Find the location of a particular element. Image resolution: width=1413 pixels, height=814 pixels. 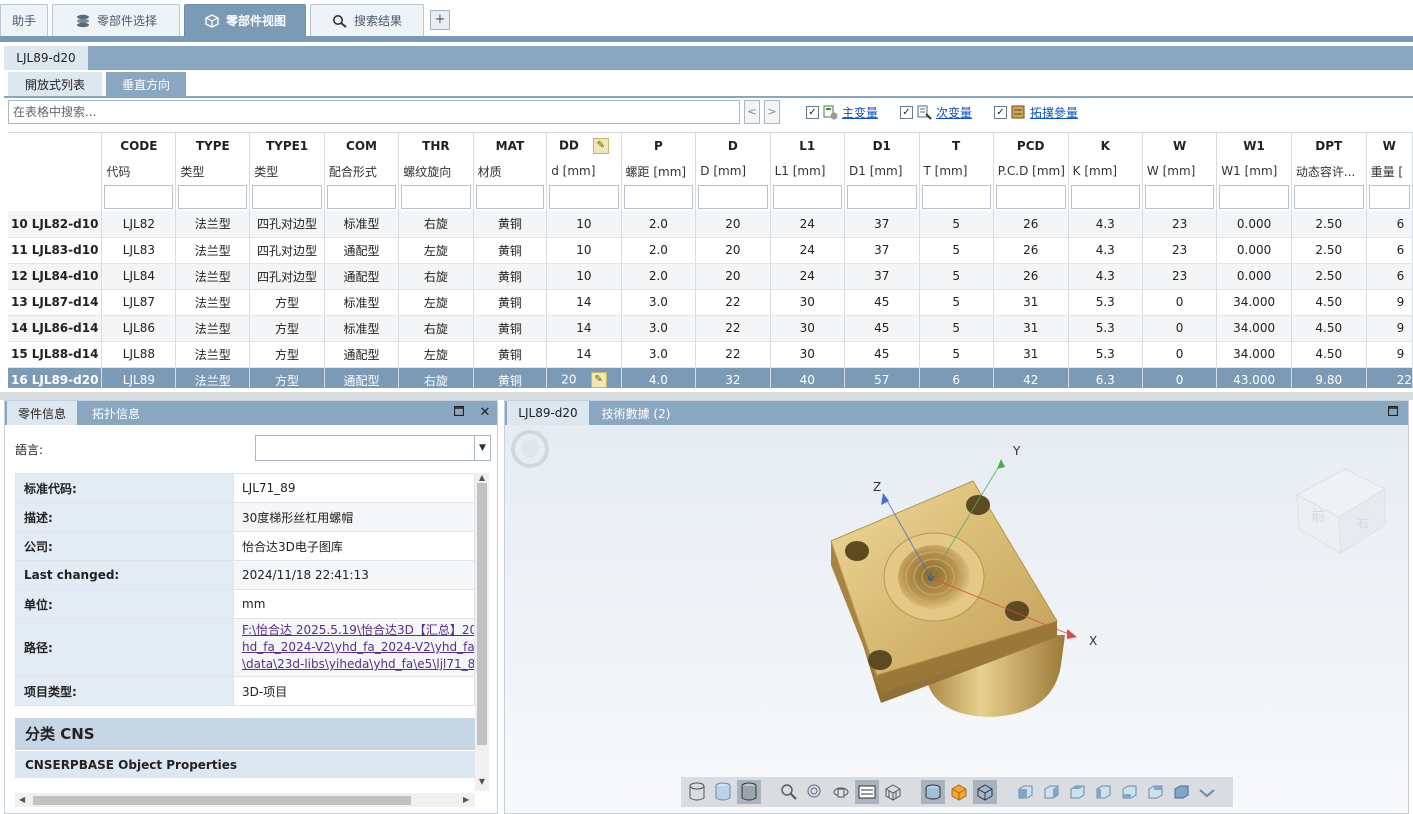

view-perspective-icon is located at coordinates (933, 792).